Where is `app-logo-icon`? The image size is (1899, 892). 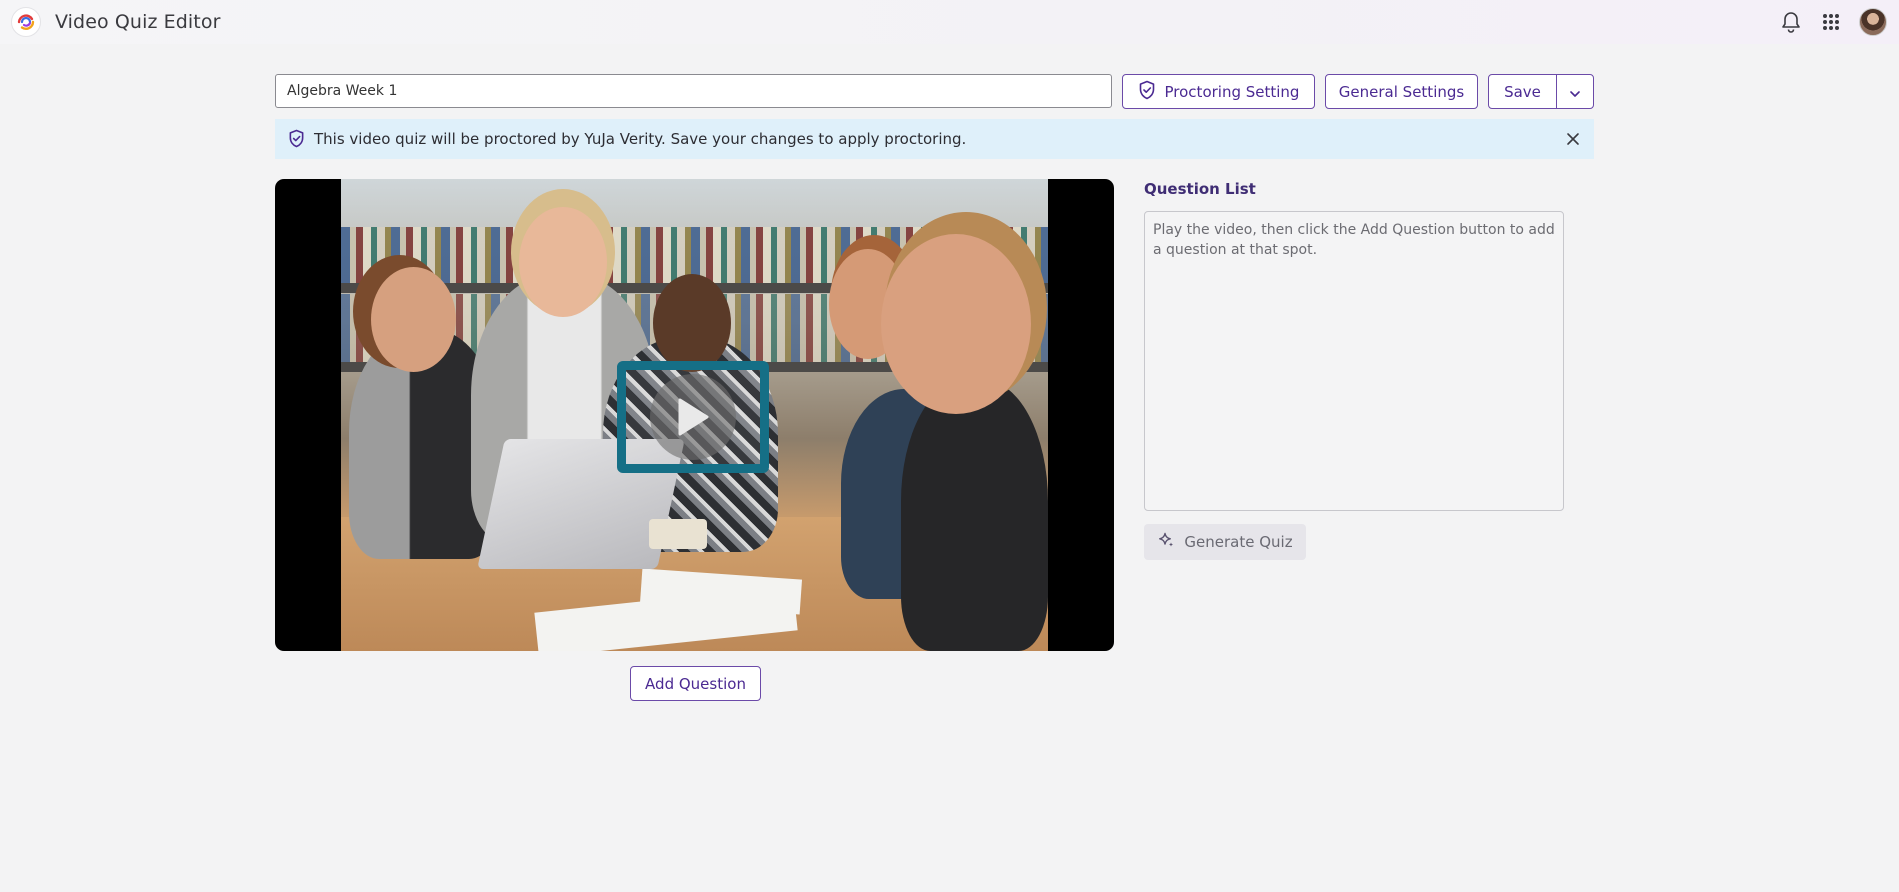 app-logo-icon is located at coordinates (26, 22).